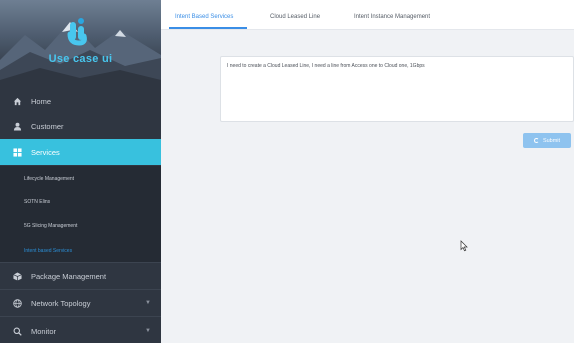 Image resolution: width=574 pixels, height=343 pixels. Describe the element at coordinates (80, 316) in the screenshot. I see `menu-divider` at that location.